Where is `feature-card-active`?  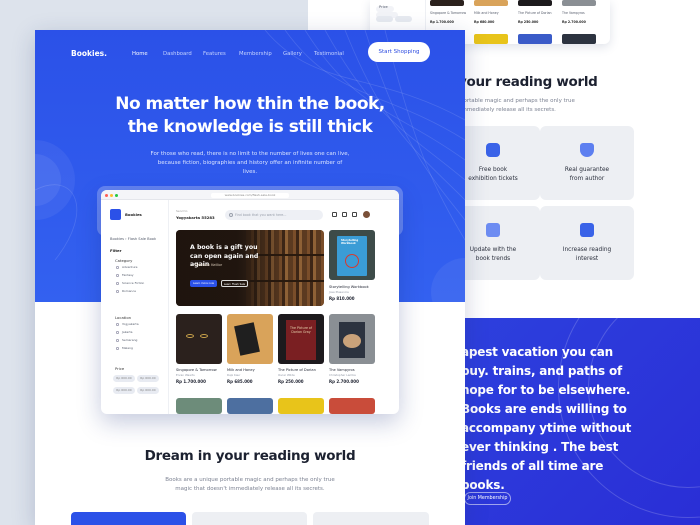 feature-card-active is located at coordinates (128, 518).